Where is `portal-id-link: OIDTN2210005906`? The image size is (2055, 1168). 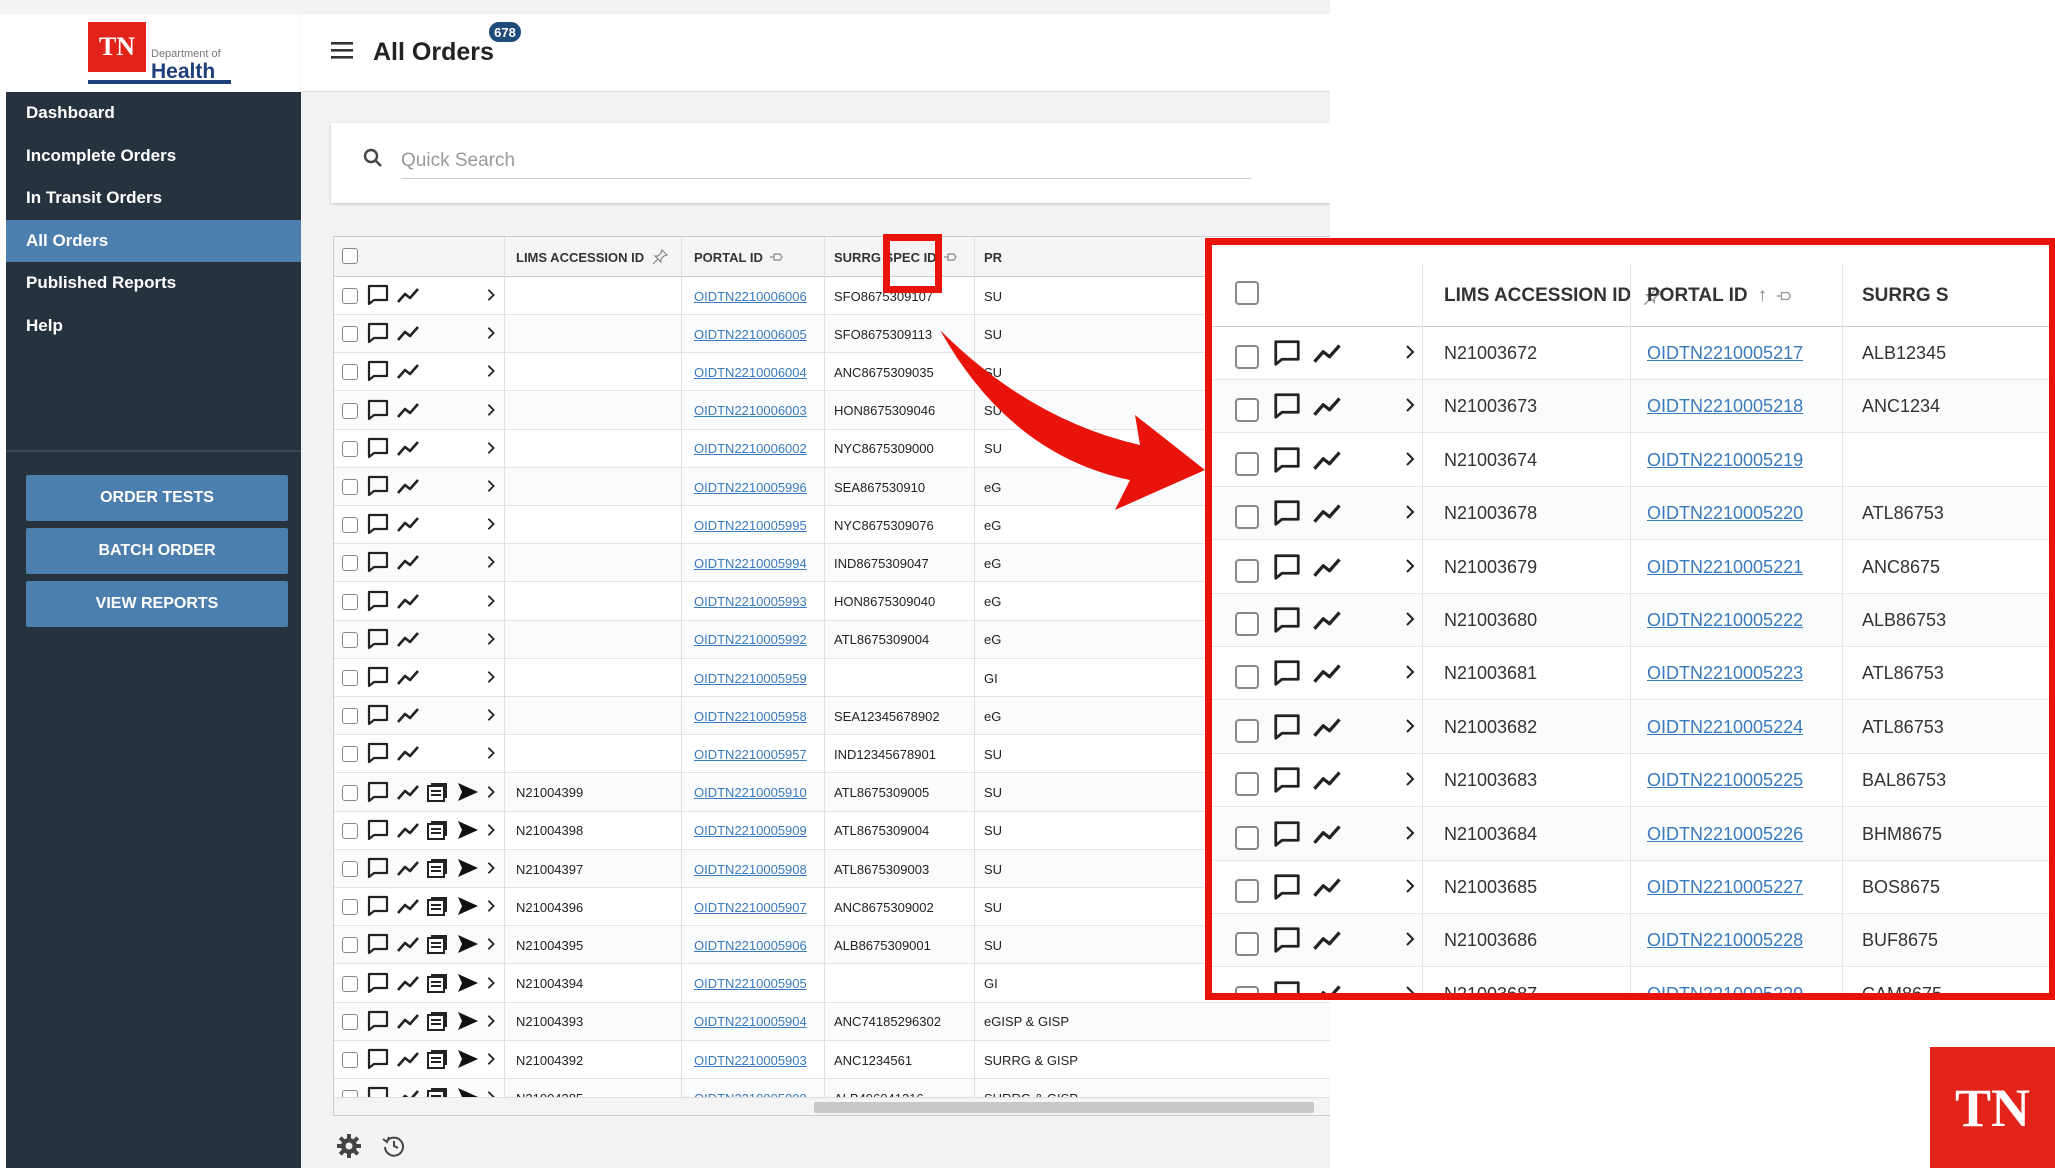
portal-id-link: OIDTN2210005906 is located at coordinates (750, 945).